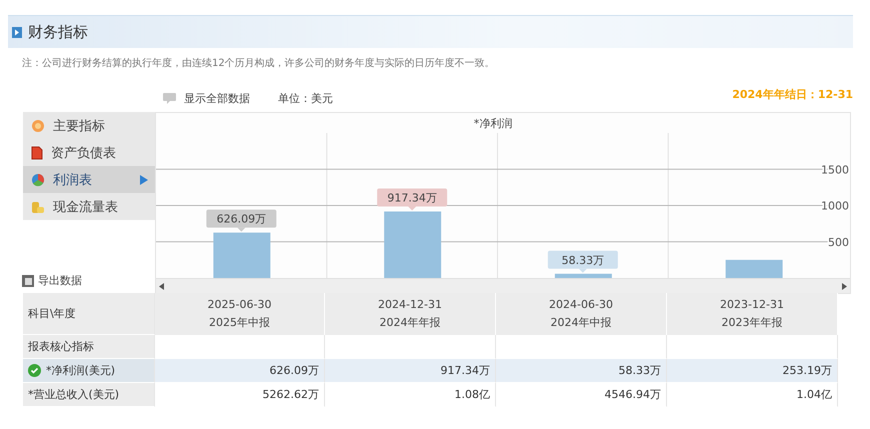  What do you see at coordinates (60, 280) in the screenshot?
I see `export-link: 导出数据` at bounding box center [60, 280].